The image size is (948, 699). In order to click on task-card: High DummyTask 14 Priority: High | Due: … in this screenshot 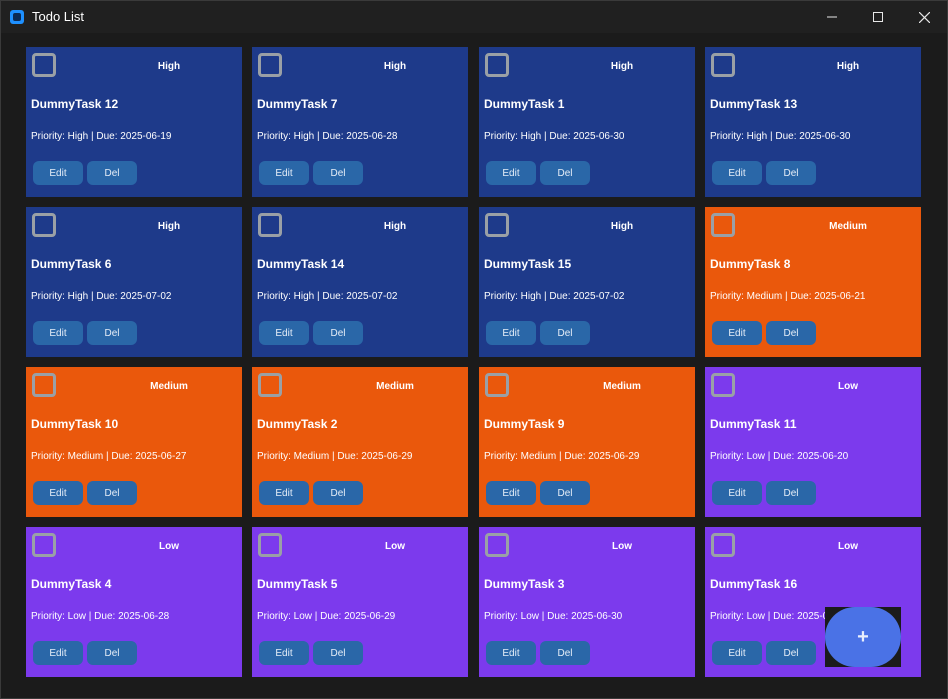, I will do `click(360, 282)`.